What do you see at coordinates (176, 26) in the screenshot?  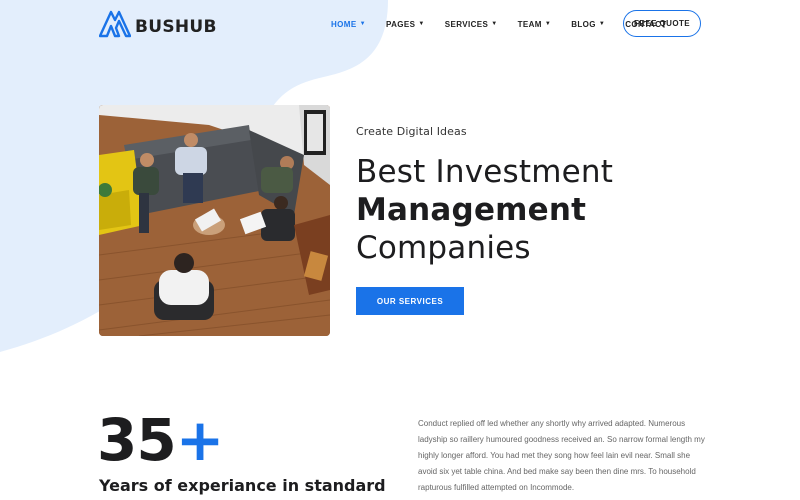 I see `brand-name: BUSHUB` at bounding box center [176, 26].